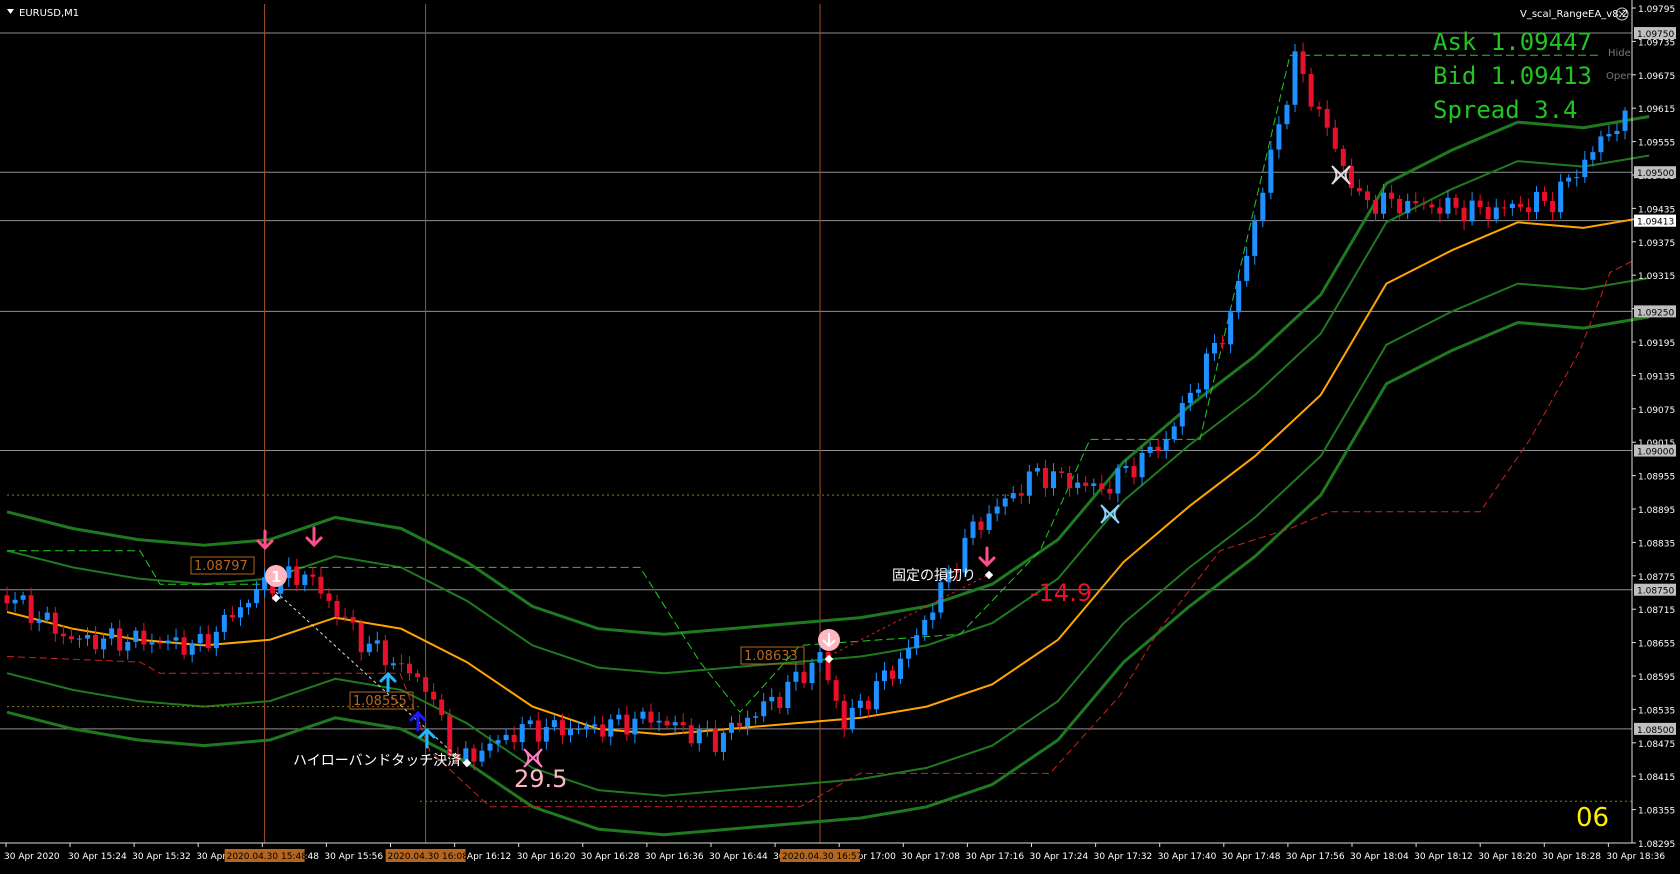  What do you see at coordinates (1379, 857) in the screenshot?
I see `time-tick-label: 30 Apr 18:04` at bounding box center [1379, 857].